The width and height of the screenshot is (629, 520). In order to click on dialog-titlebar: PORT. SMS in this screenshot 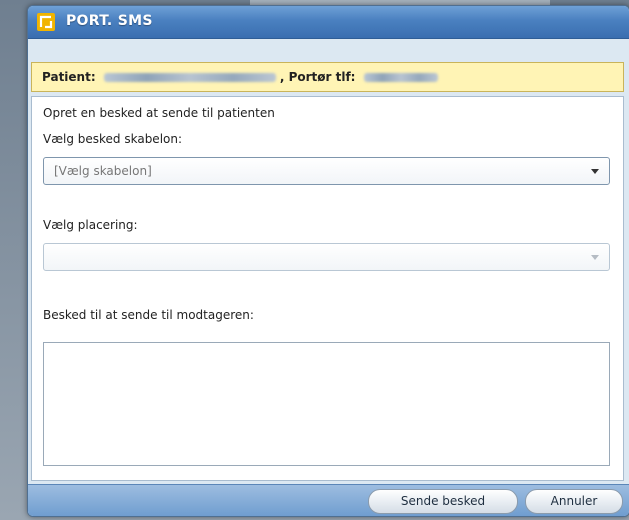, I will do `click(328, 22)`.